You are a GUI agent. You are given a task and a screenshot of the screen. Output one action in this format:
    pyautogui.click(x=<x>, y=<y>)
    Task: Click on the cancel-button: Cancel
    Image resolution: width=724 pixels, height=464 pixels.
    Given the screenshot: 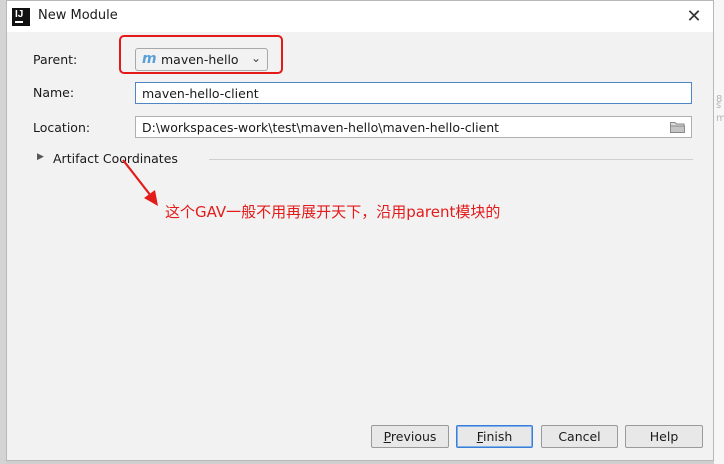 What is the action you would take?
    pyautogui.click(x=579, y=436)
    